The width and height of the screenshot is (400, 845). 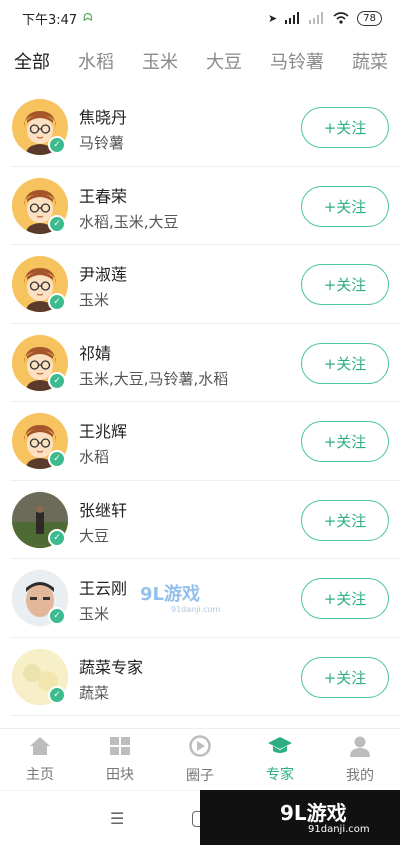 I want to click on signal-icon, so click(x=292, y=18).